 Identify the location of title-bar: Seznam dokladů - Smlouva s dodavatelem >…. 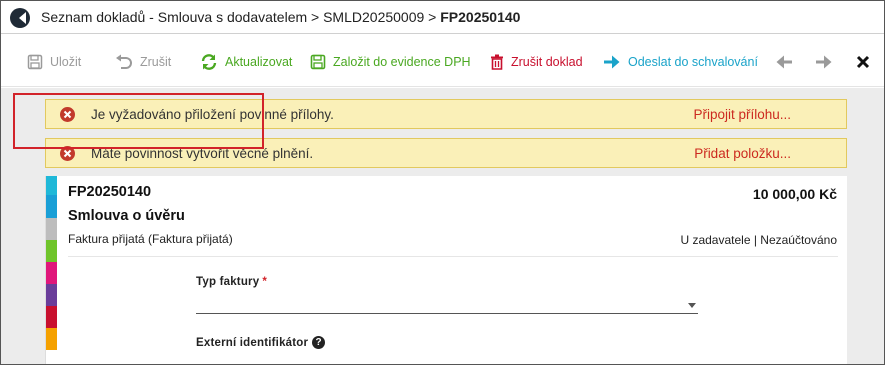
(442, 17).